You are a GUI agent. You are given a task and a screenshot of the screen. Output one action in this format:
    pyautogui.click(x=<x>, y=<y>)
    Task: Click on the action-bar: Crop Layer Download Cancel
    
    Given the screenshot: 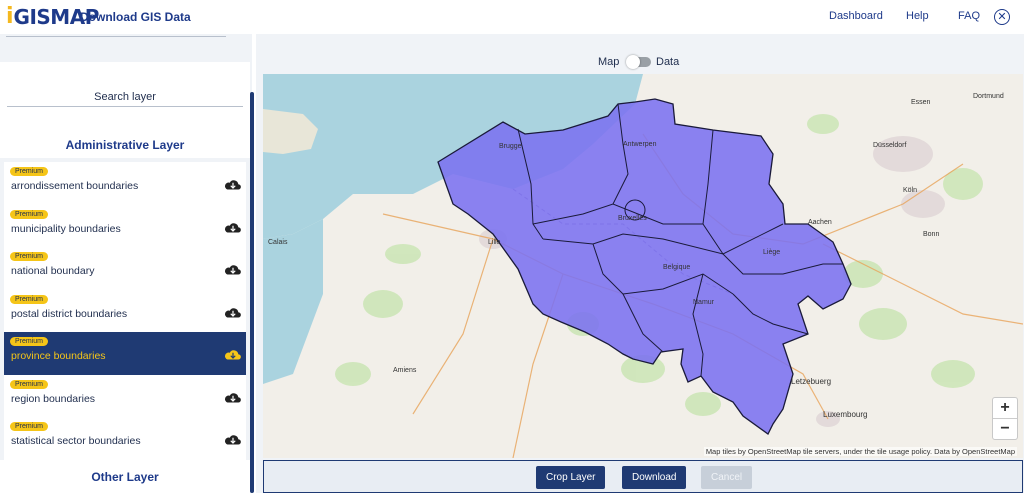 What is the action you would take?
    pyautogui.click(x=643, y=476)
    